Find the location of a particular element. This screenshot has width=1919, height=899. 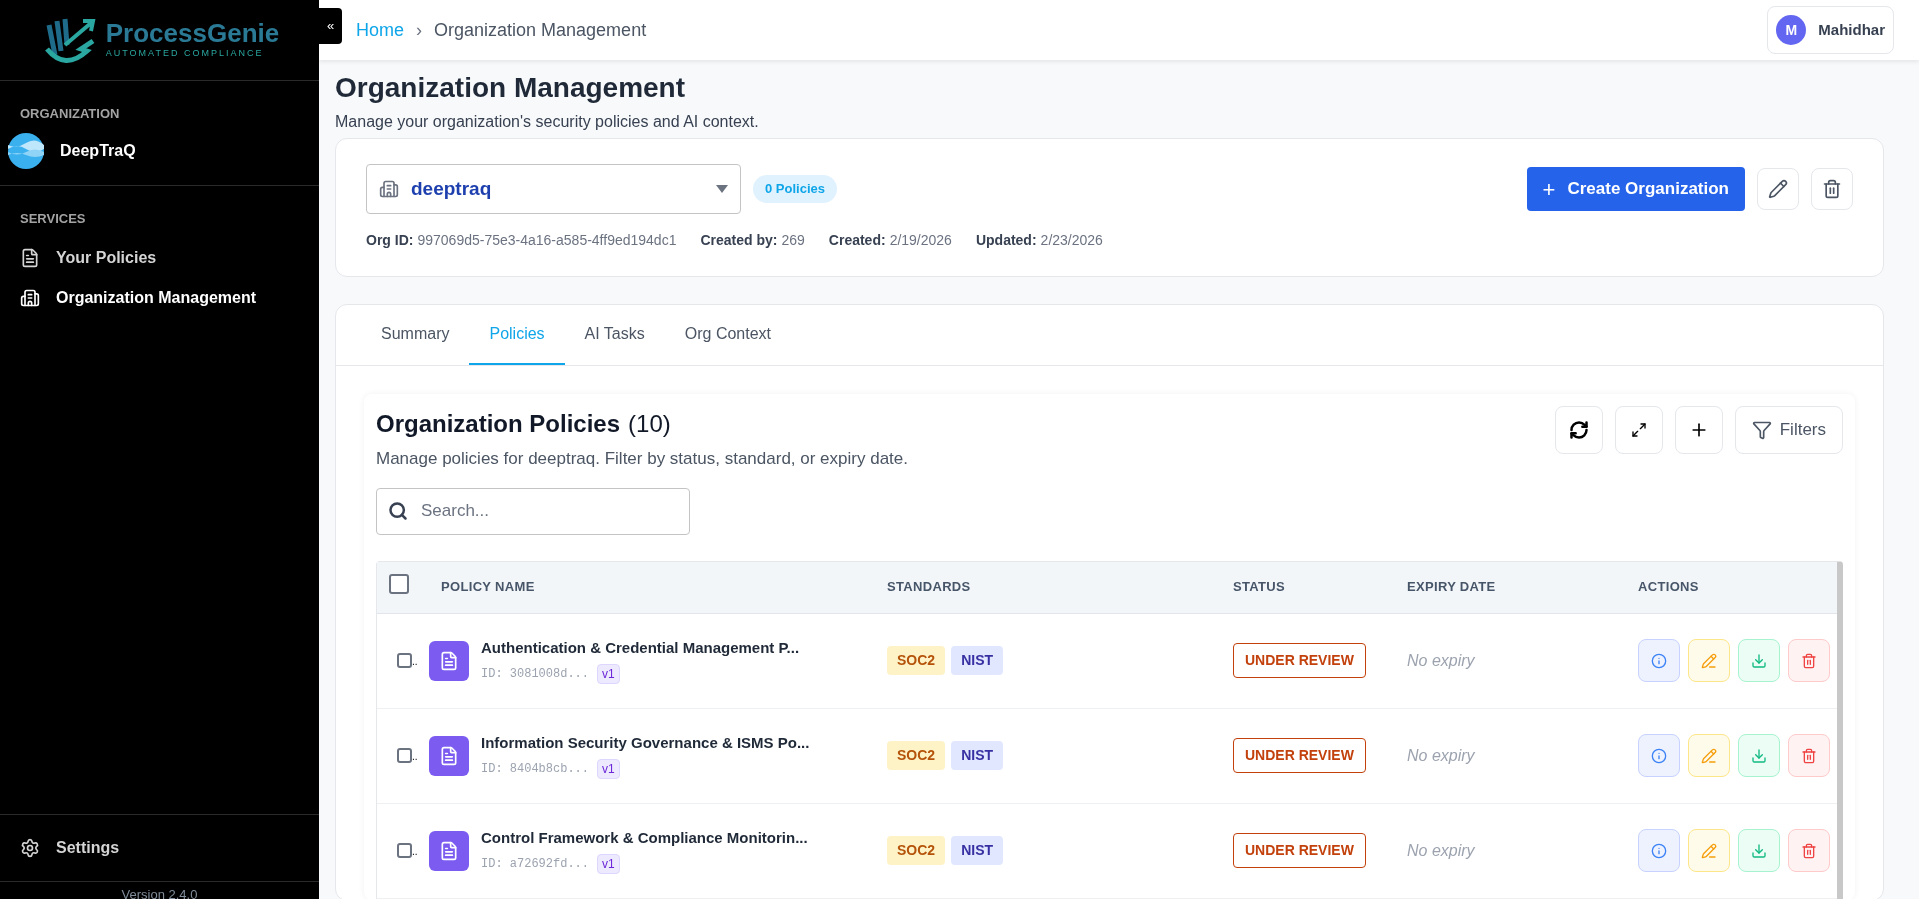

policy-count-badge: 0 Policies is located at coordinates (795, 189).